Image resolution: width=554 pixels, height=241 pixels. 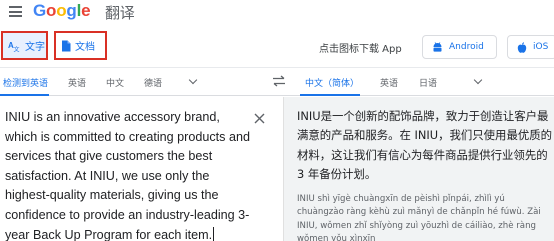 What do you see at coordinates (428, 82) in the screenshot?
I see `target-lang-japanese: 日语` at bounding box center [428, 82].